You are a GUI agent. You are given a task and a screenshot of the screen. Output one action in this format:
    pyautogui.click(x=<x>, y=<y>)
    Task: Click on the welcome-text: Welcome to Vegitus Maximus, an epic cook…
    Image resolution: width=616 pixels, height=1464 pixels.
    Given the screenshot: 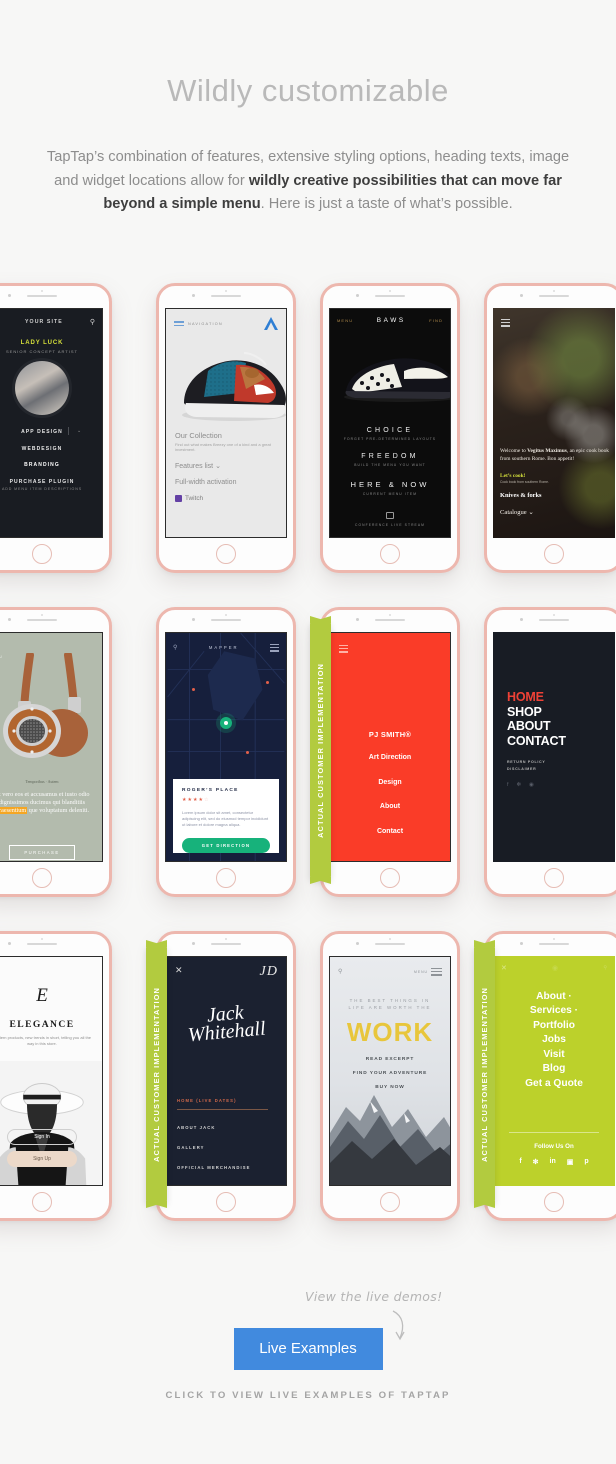 What is the action you would take?
    pyautogui.click(x=554, y=456)
    